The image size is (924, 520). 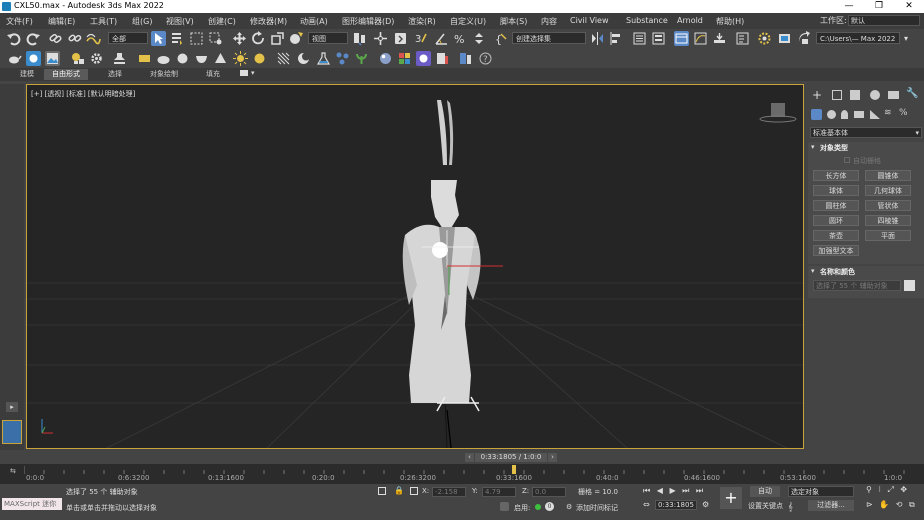 I want to click on align-icon, so click(x=616, y=38).